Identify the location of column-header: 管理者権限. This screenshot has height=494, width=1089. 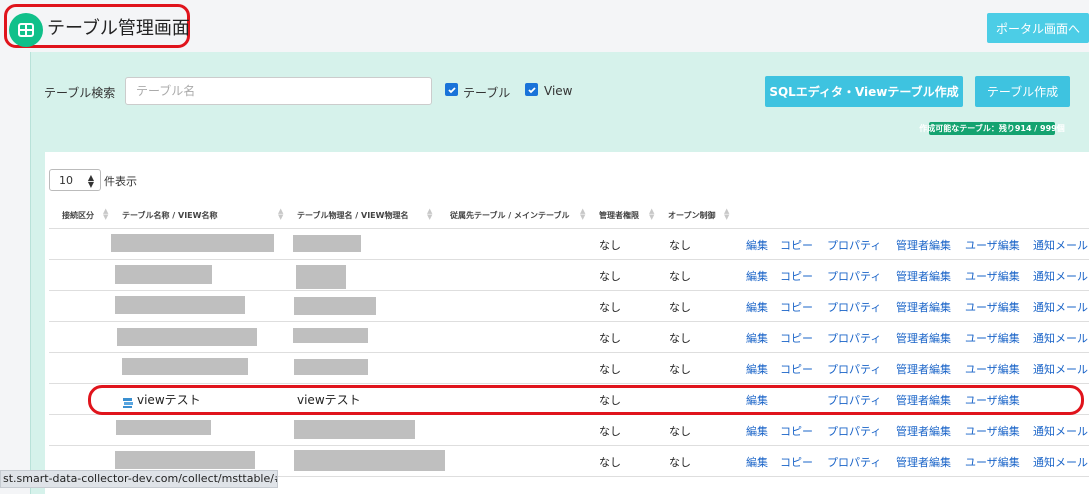
(619, 215).